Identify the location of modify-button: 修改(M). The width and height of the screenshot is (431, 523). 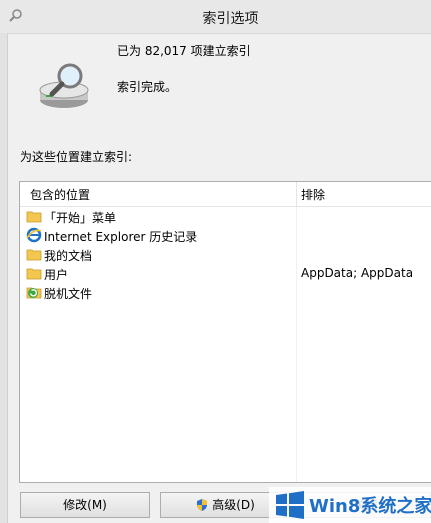
(85, 505).